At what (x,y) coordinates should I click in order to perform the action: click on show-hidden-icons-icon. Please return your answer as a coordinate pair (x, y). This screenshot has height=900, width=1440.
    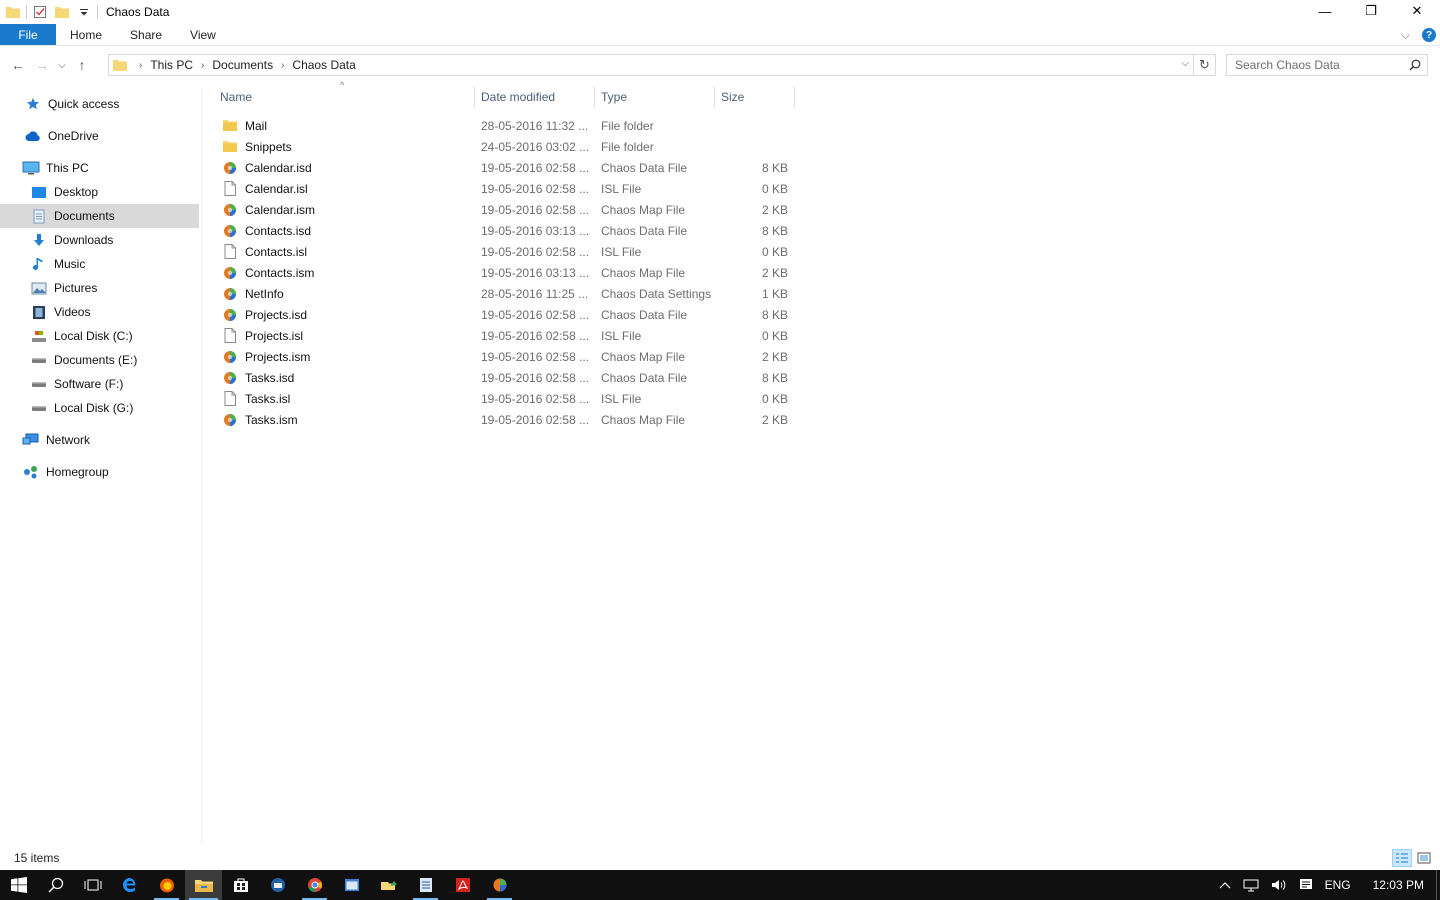
    Looking at the image, I should click on (1225, 885).